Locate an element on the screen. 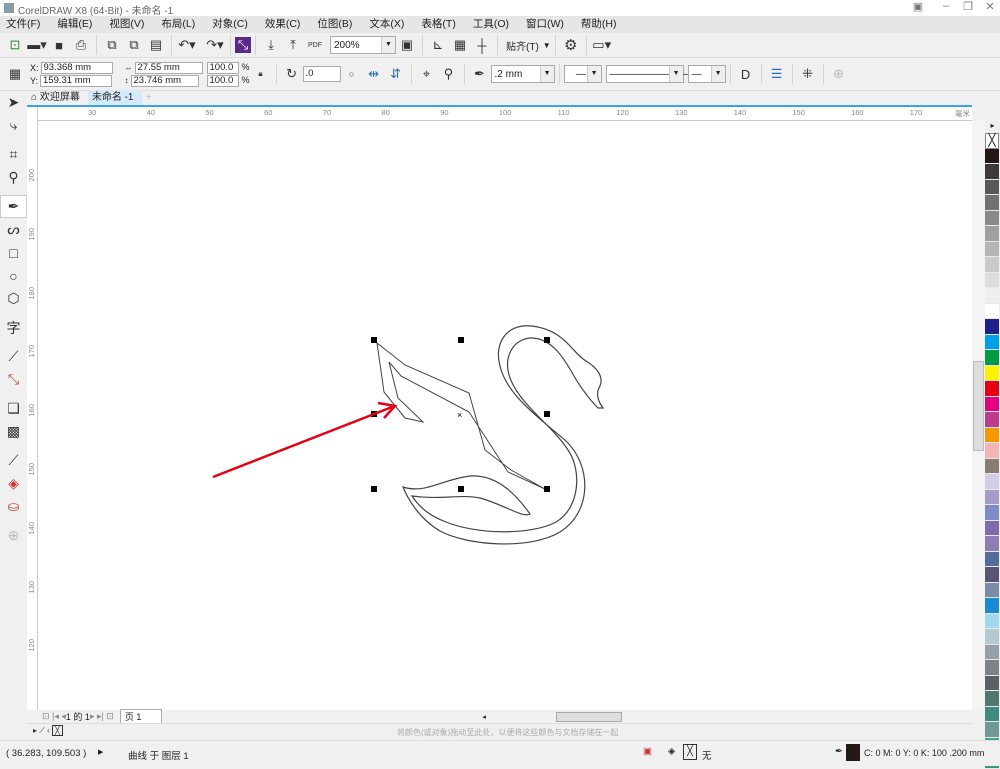  snap-to-menu: 贴齐(T) is located at coordinates (522, 45).